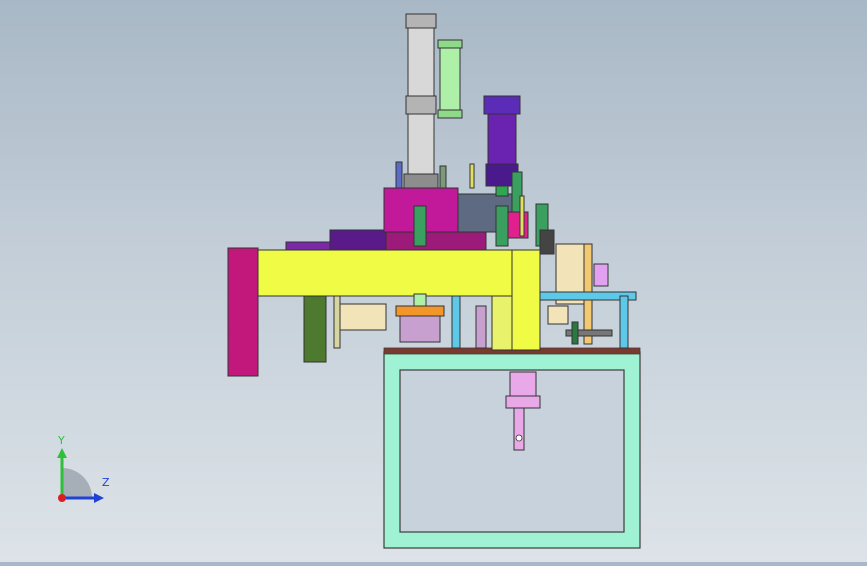 The width and height of the screenshot is (867, 566). Describe the element at coordinates (450, 79) in the screenshot. I see `light-green-cylinder` at that location.